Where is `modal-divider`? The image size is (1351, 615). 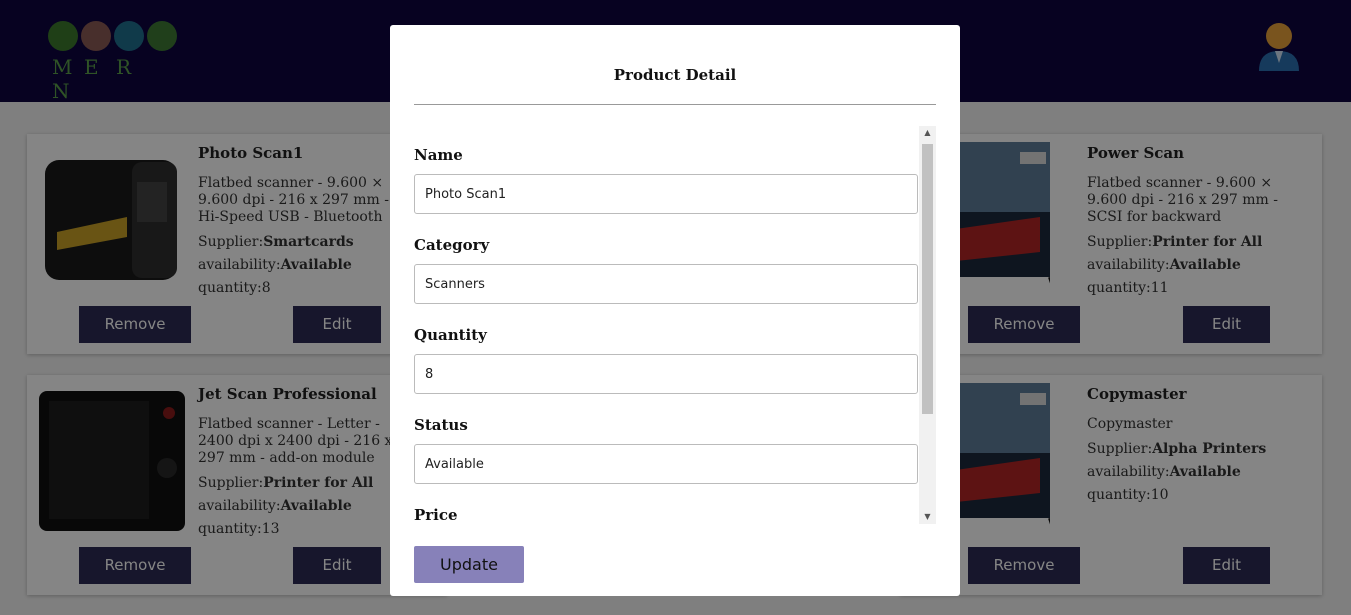
modal-divider is located at coordinates (675, 104).